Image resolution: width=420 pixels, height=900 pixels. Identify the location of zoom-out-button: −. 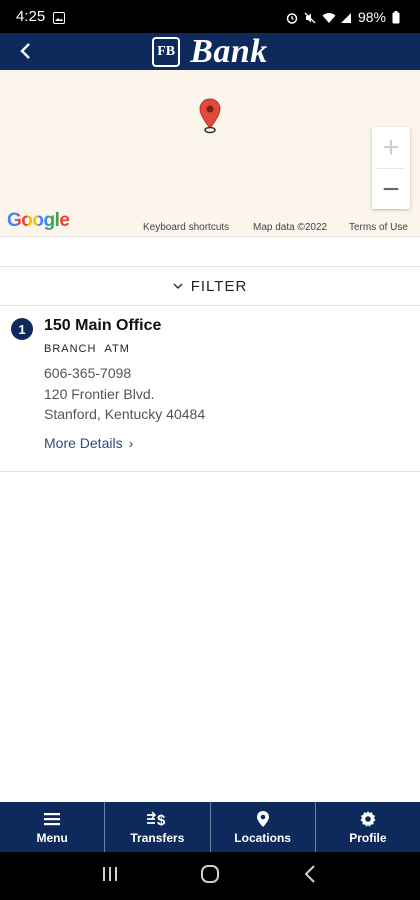
(391, 189).